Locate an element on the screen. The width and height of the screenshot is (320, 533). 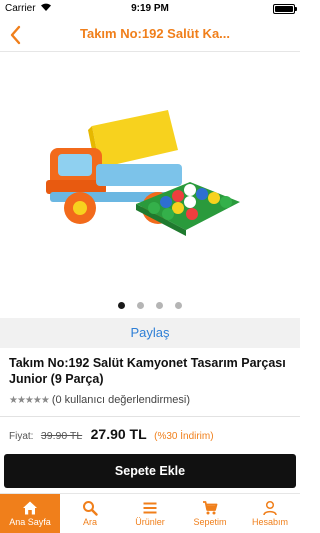
price-label: Fiyat: is located at coordinates (21, 436).